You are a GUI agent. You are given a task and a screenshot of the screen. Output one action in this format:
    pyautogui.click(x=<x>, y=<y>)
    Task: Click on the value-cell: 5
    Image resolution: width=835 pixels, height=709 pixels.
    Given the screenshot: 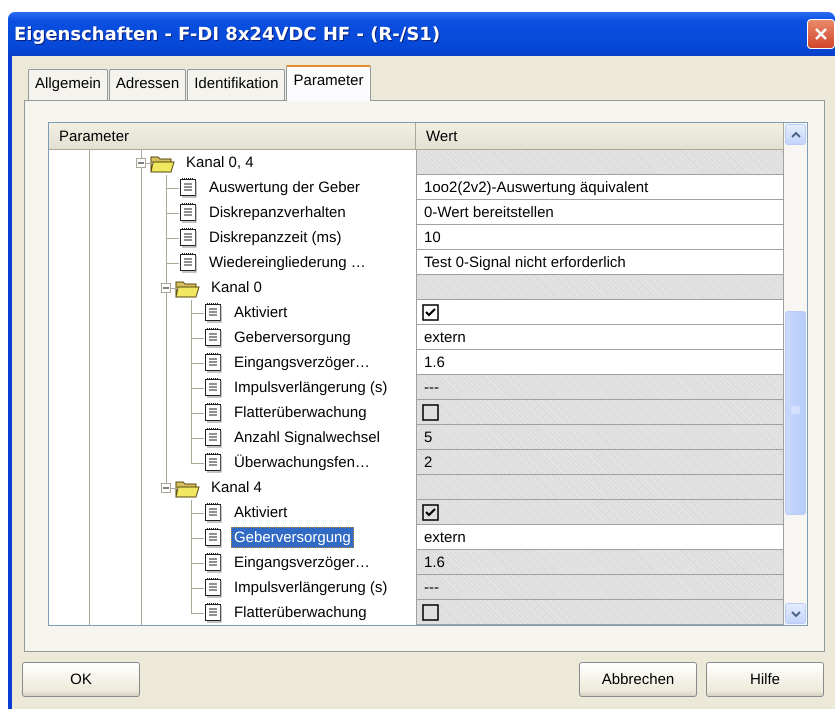 What is the action you would take?
    pyautogui.click(x=600, y=437)
    